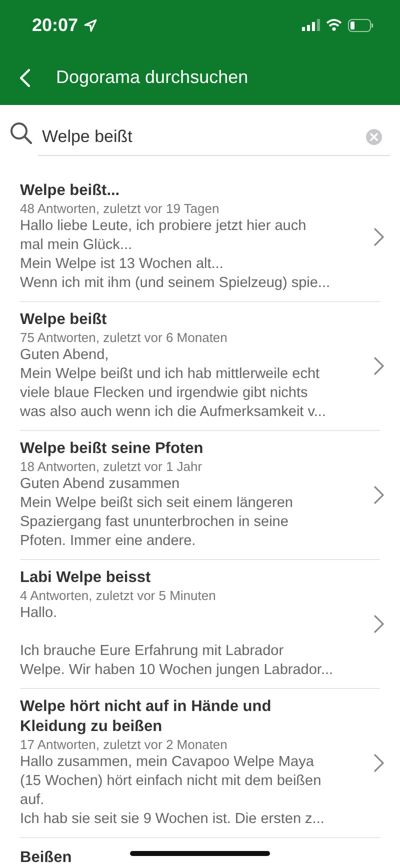 Image resolution: width=400 pixels, height=866 pixels. What do you see at coordinates (164, 393) in the screenshot?
I see `preview-line: viele blaue Flecken und irgendwie gibt nichts` at bounding box center [164, 393].